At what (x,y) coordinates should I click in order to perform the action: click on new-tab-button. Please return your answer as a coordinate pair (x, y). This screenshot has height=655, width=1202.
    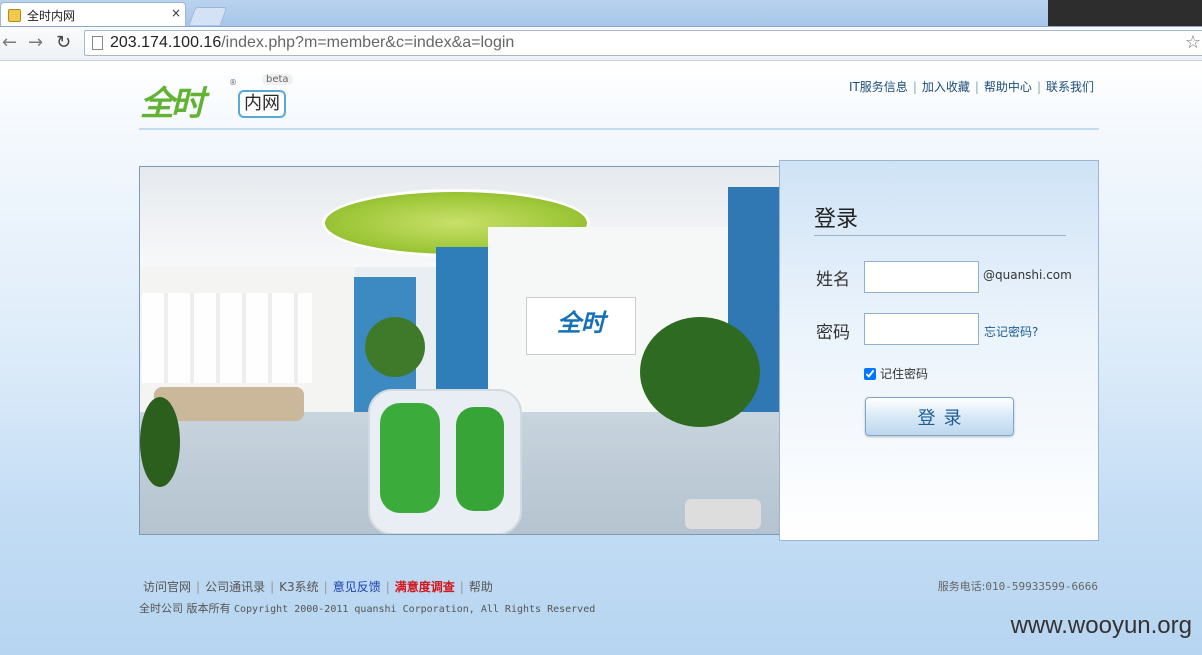
    Looking at the image, I should click on (208, 16).